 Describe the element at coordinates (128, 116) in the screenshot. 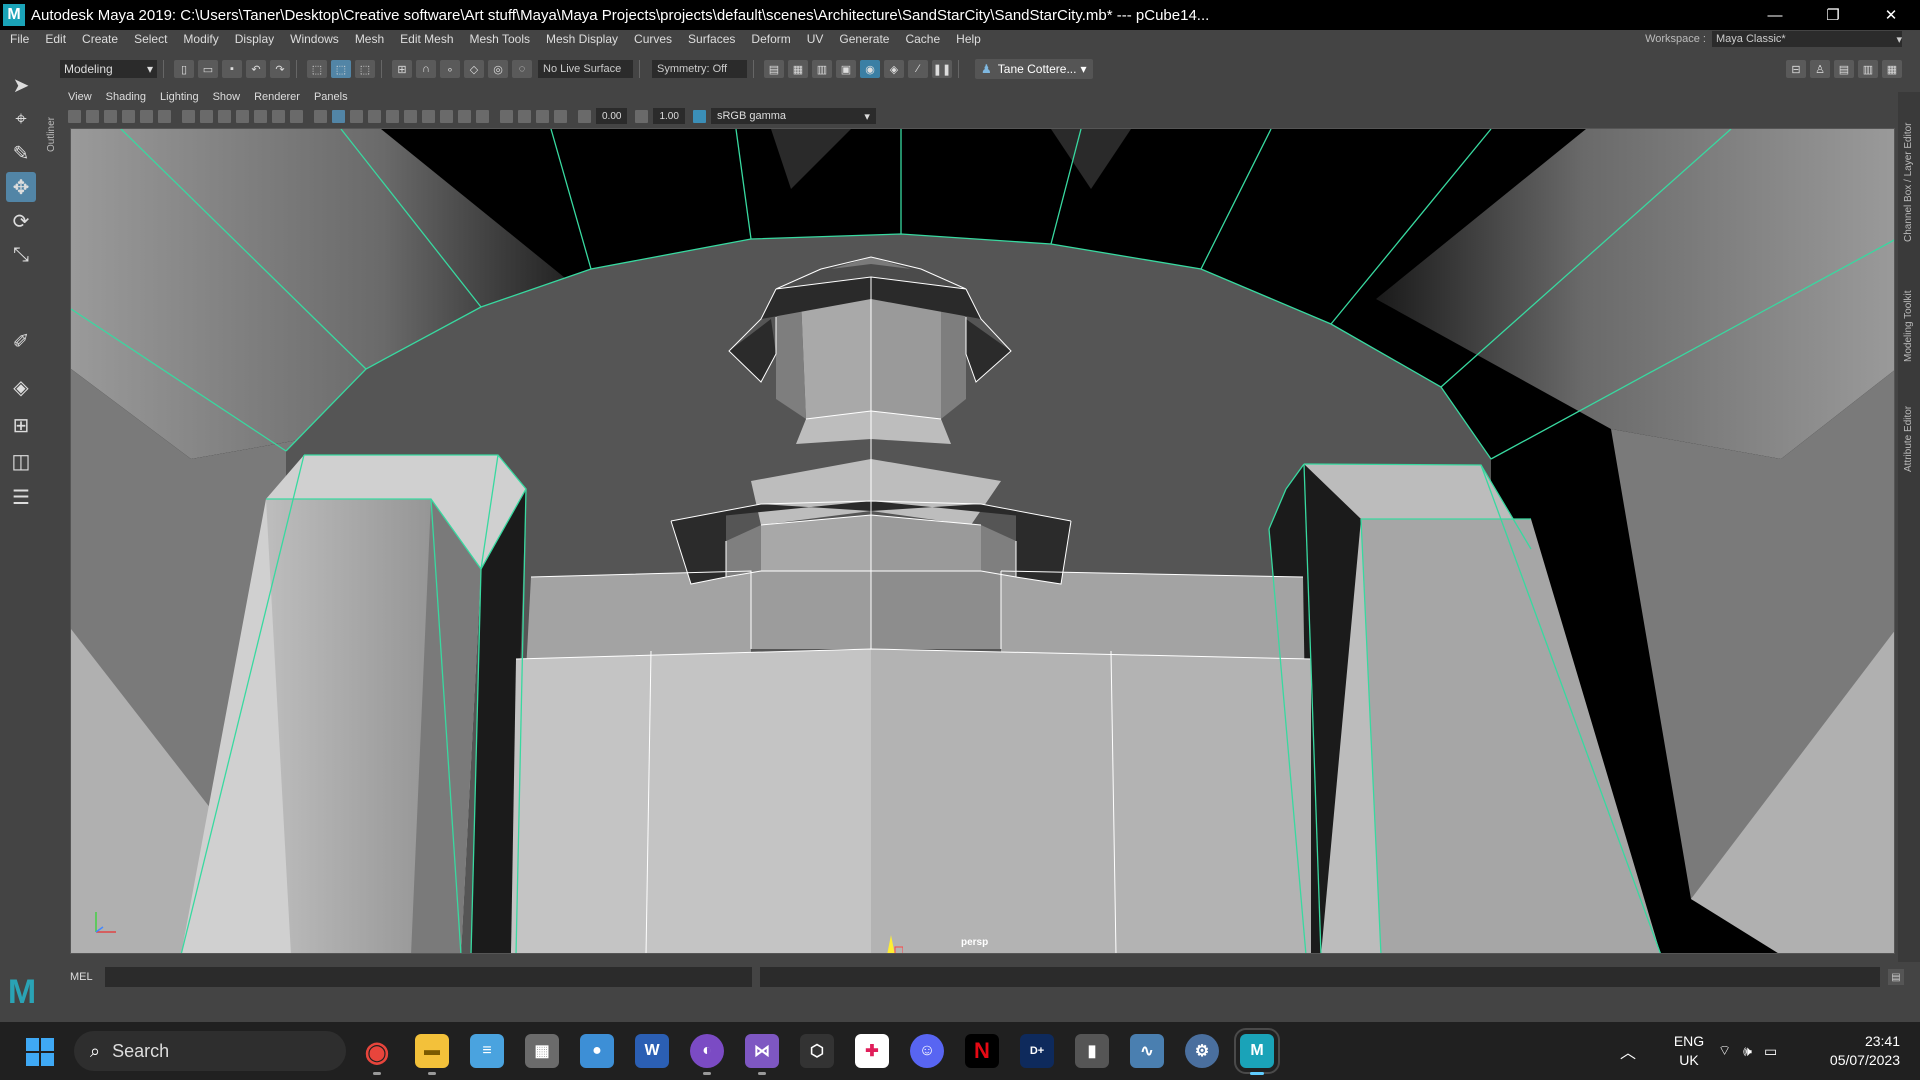

I see `image-plane-icon` at that location.